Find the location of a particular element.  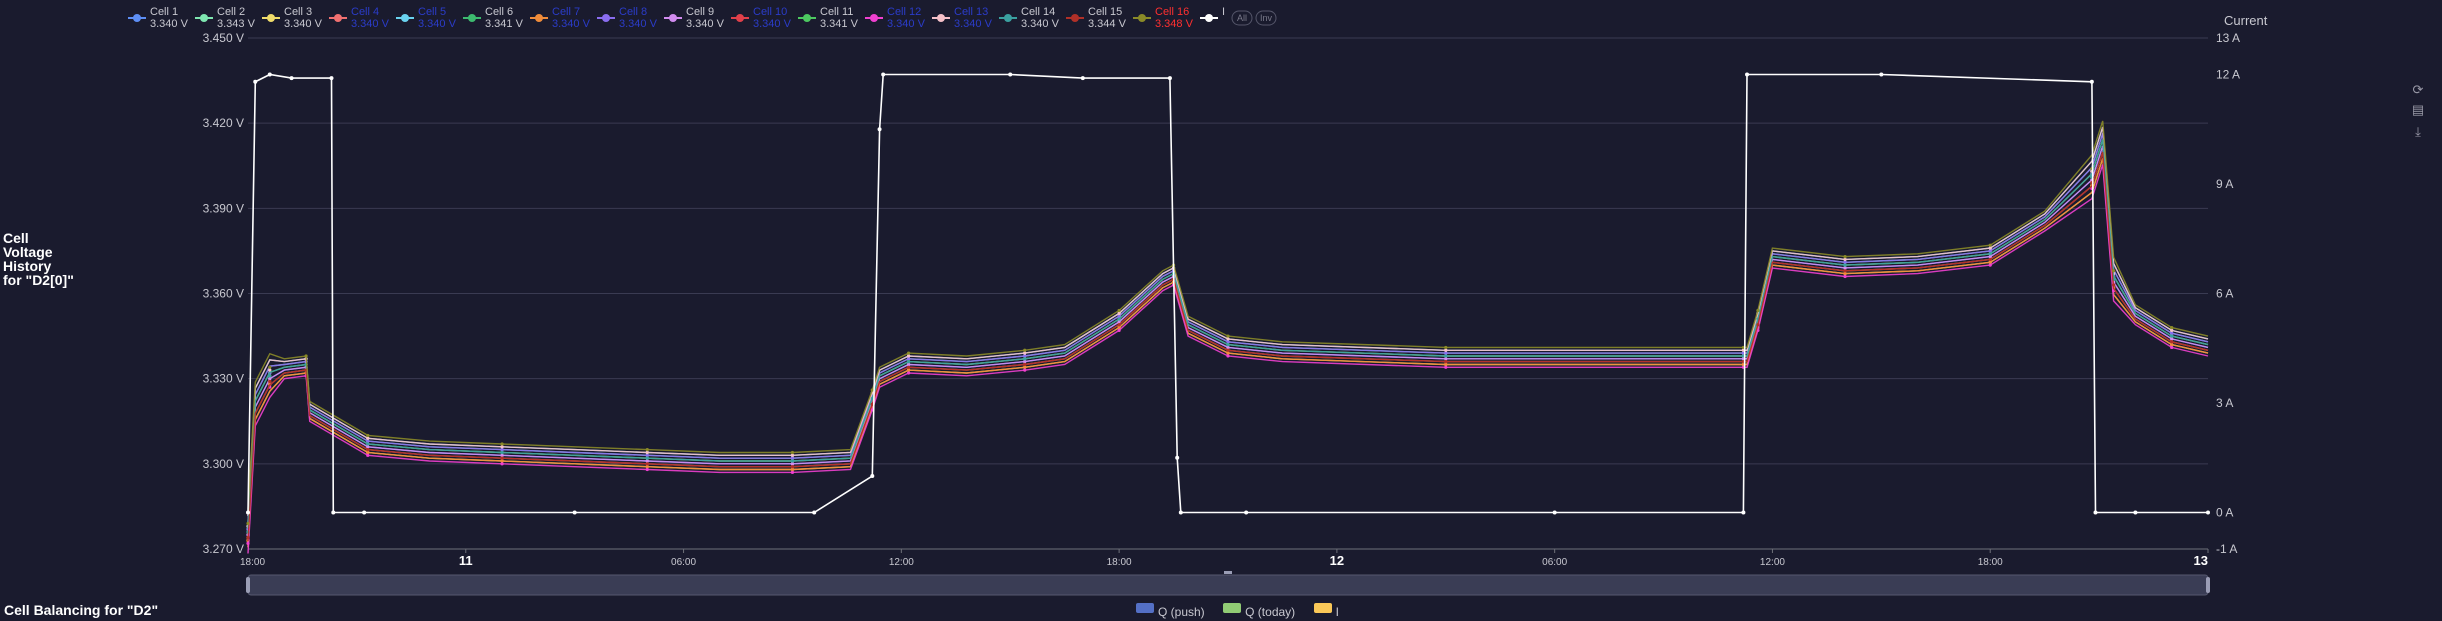

legend-item: Cell 93.340 V is located at coordinates (694, 18).